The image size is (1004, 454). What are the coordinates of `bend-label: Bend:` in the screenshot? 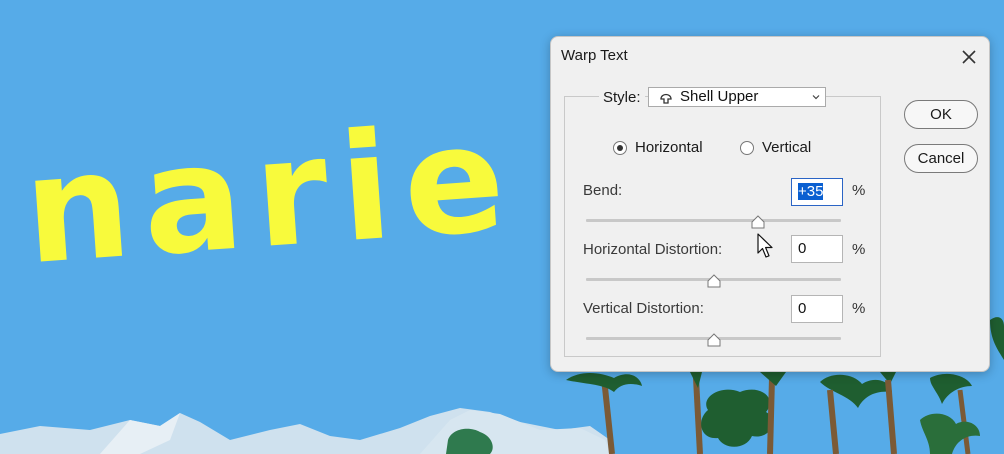 It's located at (603, 190).